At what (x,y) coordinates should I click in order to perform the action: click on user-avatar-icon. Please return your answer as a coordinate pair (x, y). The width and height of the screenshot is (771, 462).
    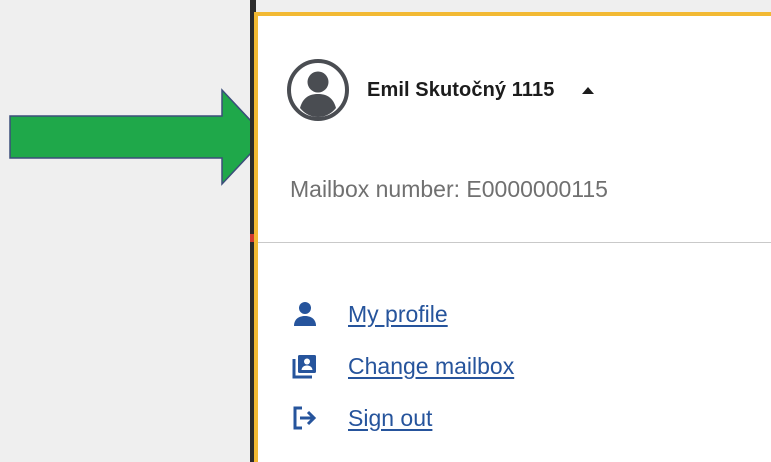
    Looking at the image, I should click on (318, 90).